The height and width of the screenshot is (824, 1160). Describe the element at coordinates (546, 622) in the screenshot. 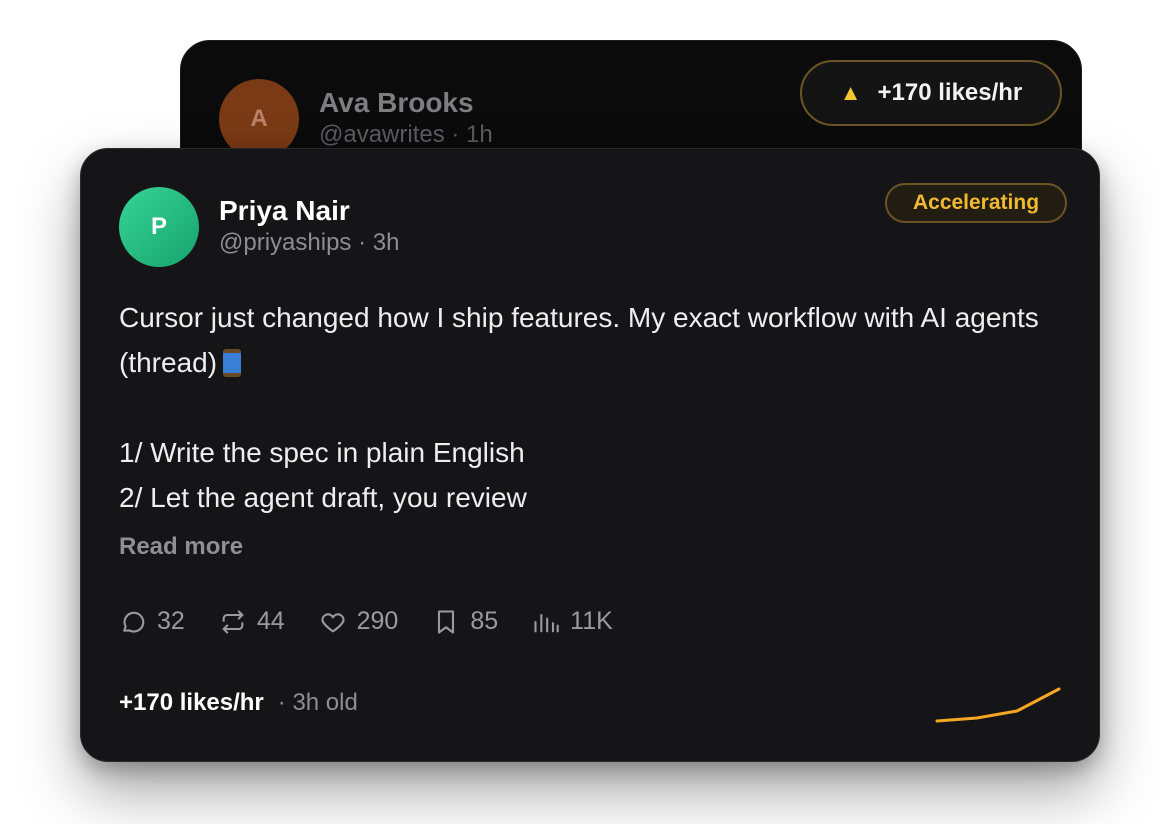

I see `bar-chart-icon` at that location.